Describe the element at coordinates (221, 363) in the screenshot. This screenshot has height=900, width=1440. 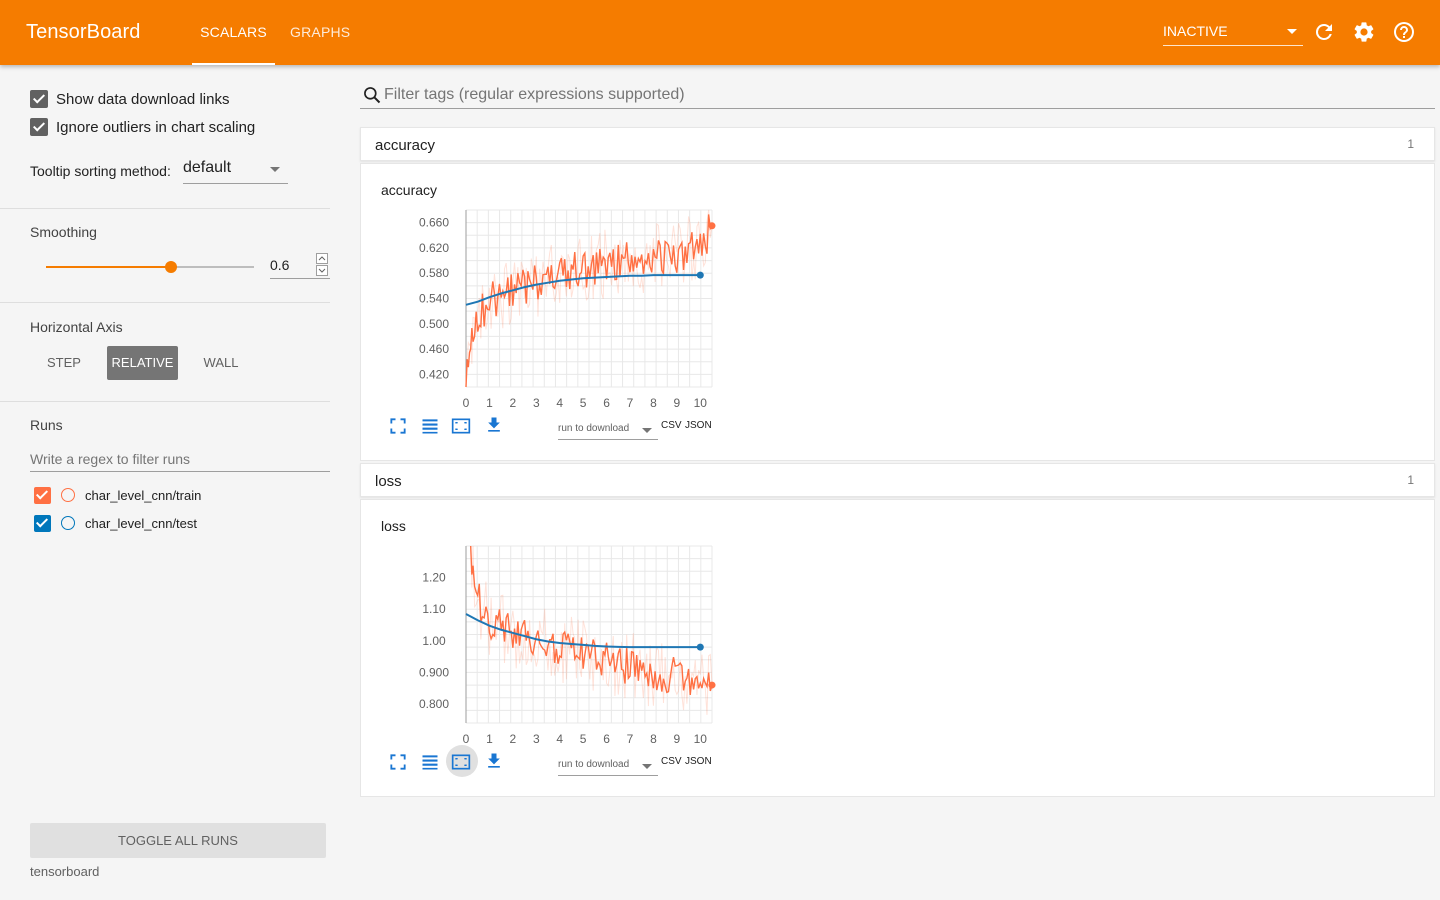
I see `axis-wall-button: WALL` at that location.